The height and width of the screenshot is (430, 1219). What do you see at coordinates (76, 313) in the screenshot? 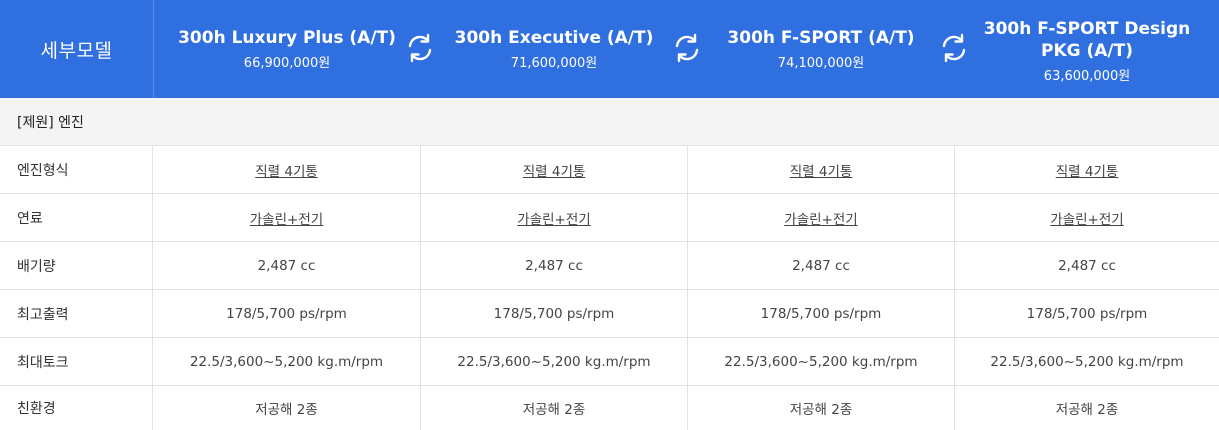
I see `row-label: 최고출력` at bounding box center [76, 313].